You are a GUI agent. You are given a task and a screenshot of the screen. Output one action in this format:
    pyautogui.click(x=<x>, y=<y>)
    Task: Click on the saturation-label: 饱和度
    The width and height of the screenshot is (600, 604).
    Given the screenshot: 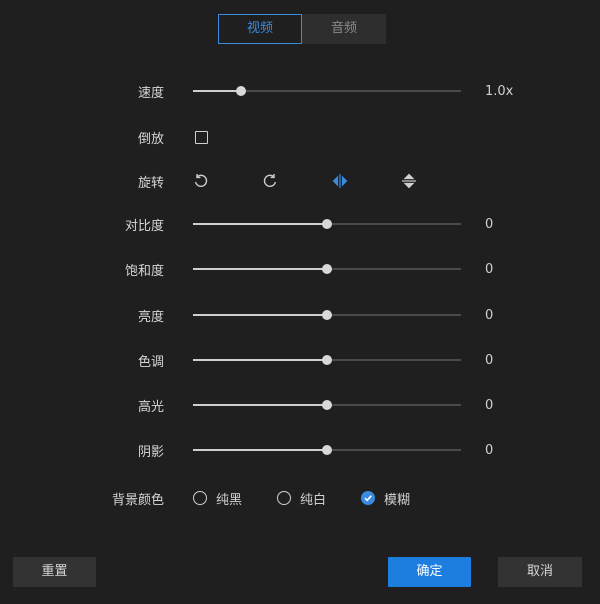 What is the action you would take?
    pyautogui.click(x=144, y=271)
    